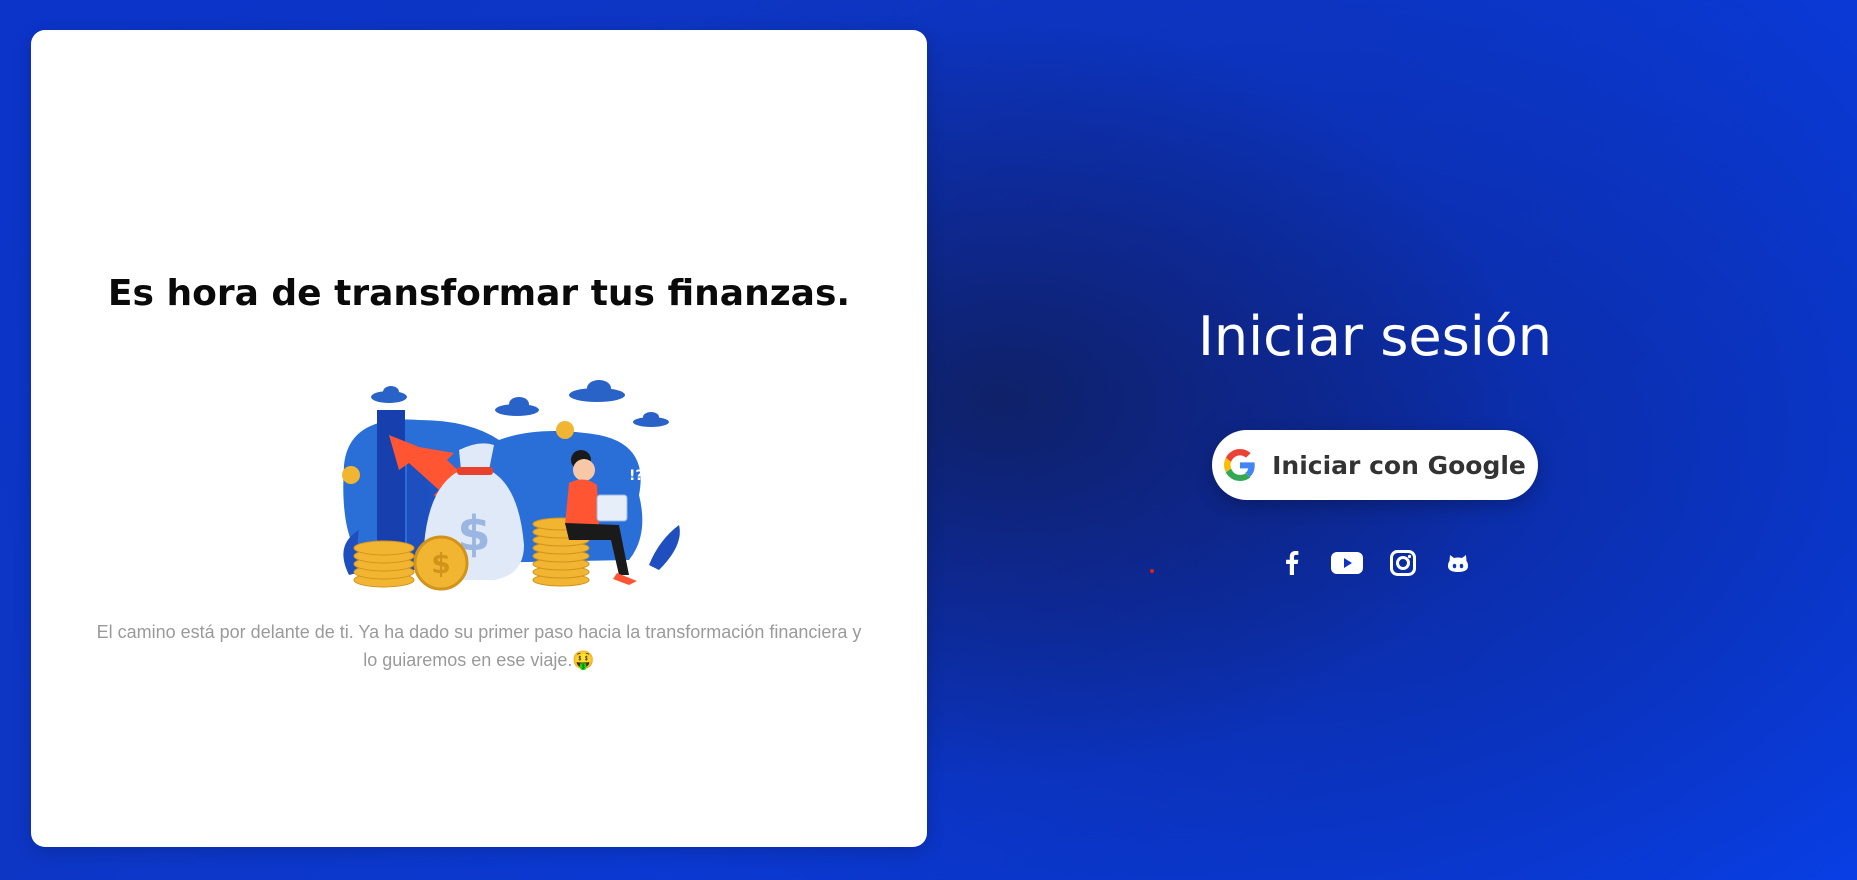 This screenshot has height=880, width=1857. I want to click on youtube-link, so click(1347, 563).